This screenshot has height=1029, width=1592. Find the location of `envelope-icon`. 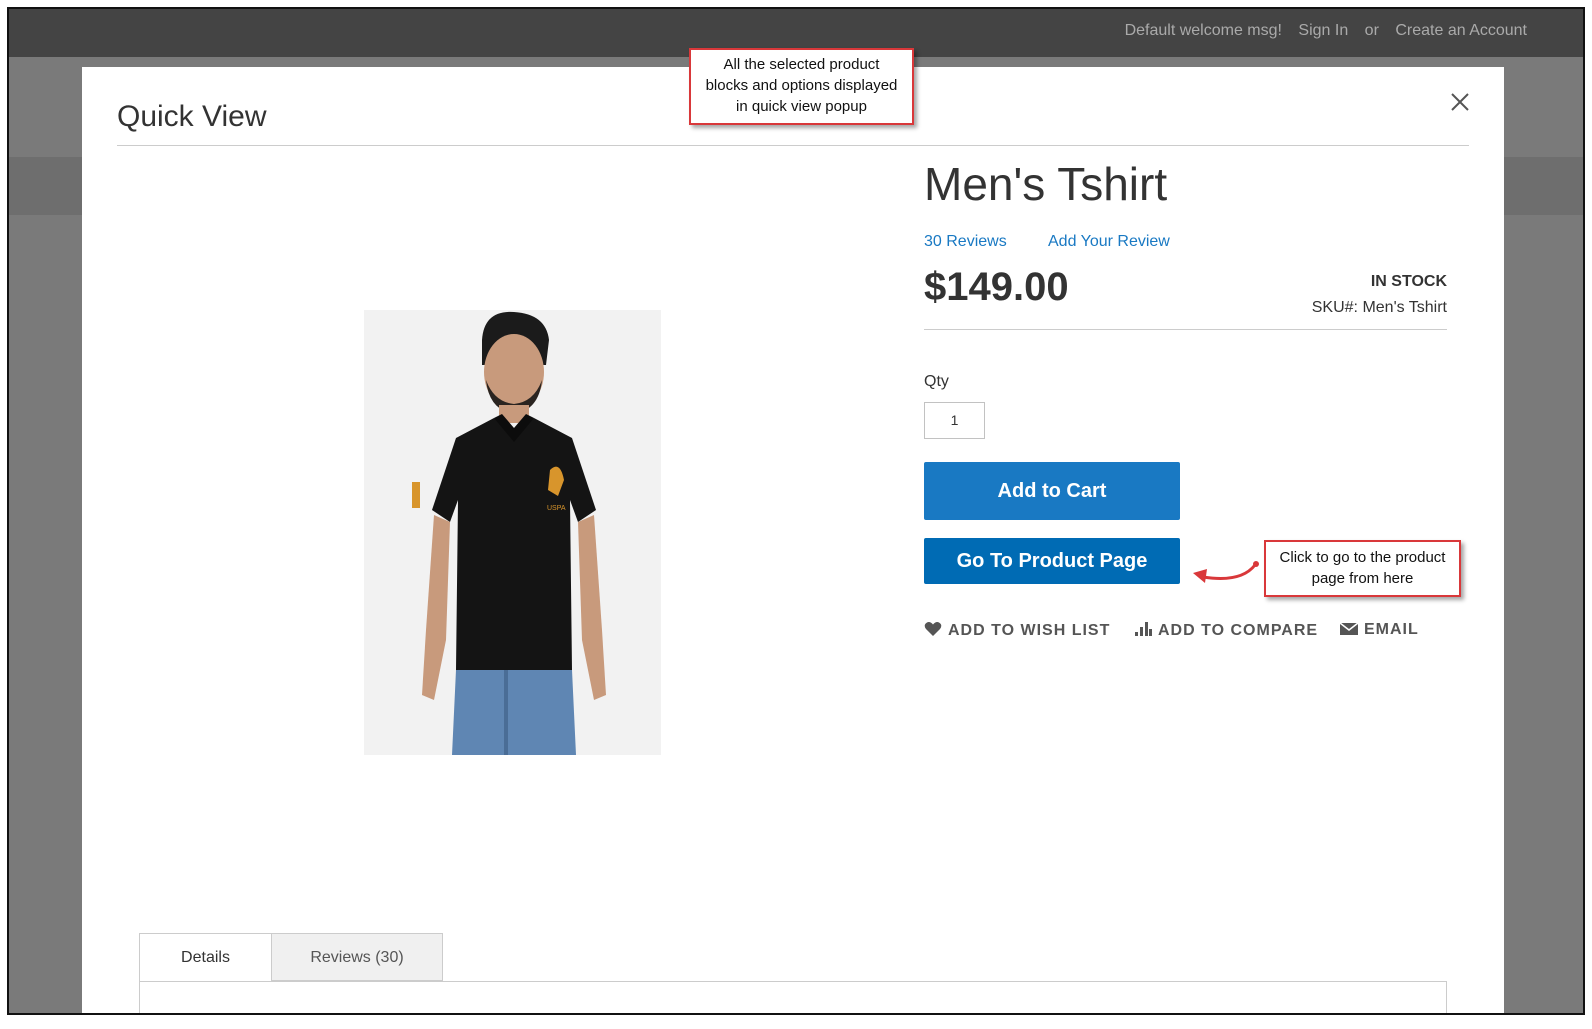

envelope-icon is located at coordinates (1349, 628).